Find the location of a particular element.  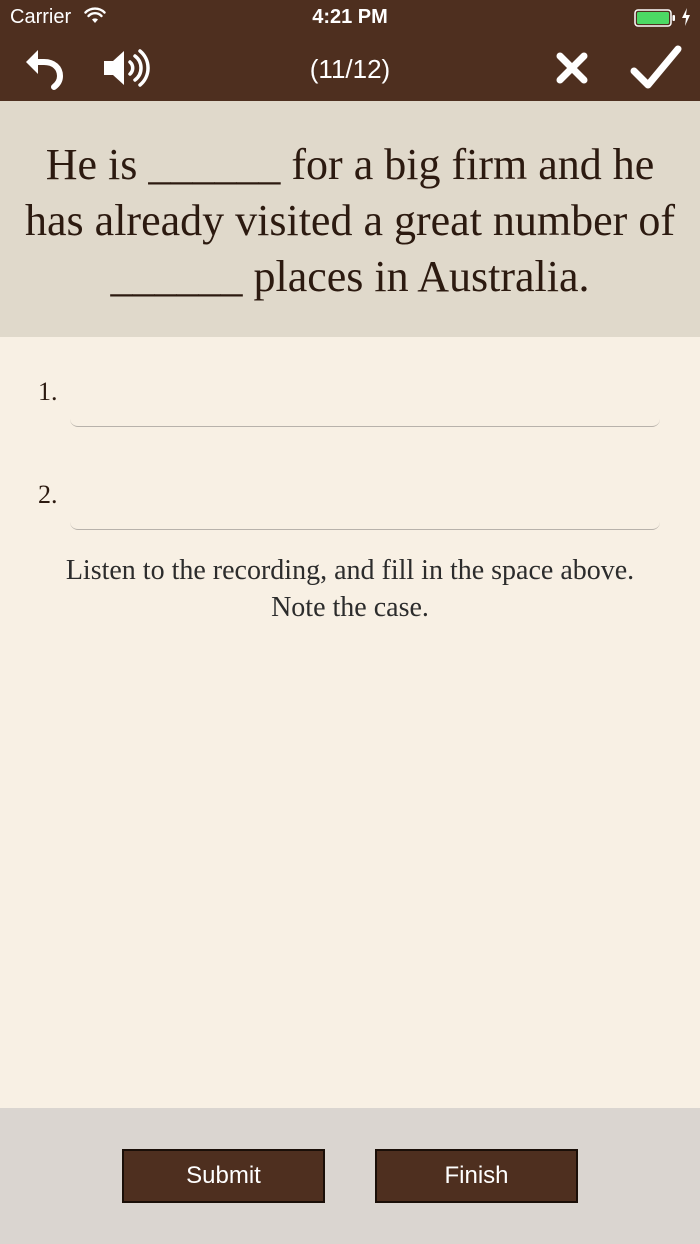

charging-bolt-icon is located at coordinates (686, 17).